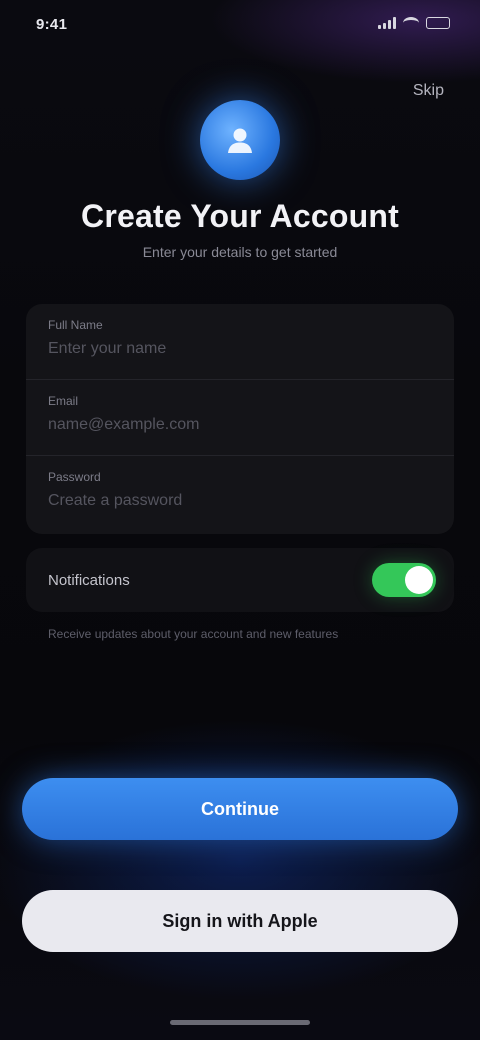  I want to click on signal-icon, so click(387, 23).